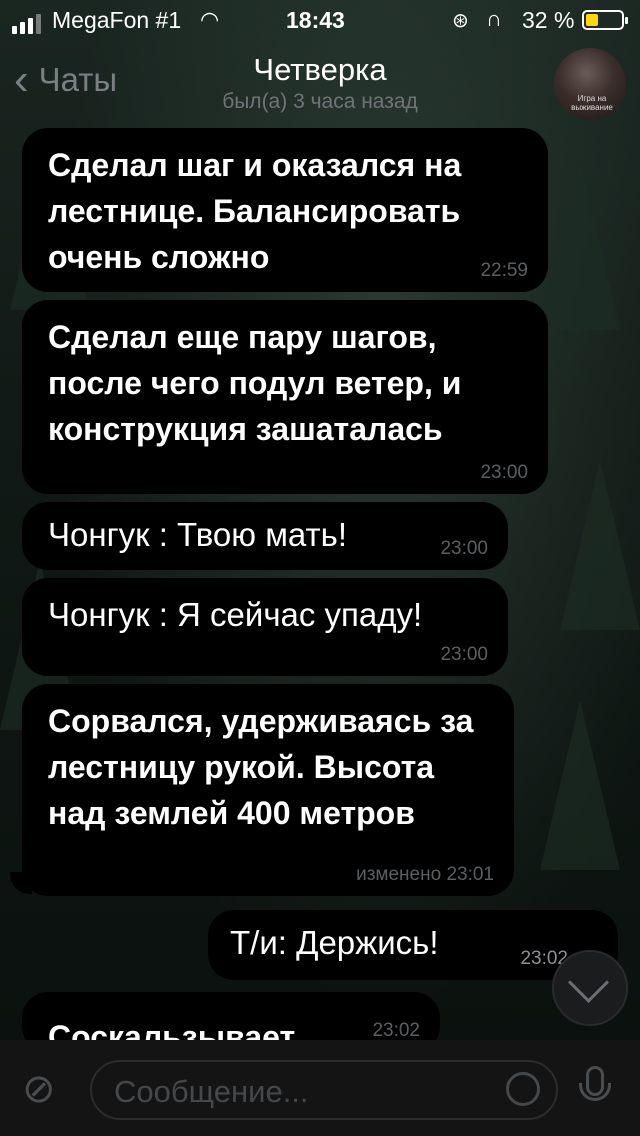 This screenshot has height=1136, width=640. I want to click on battery-percent: 32 %, so click(548, 20).